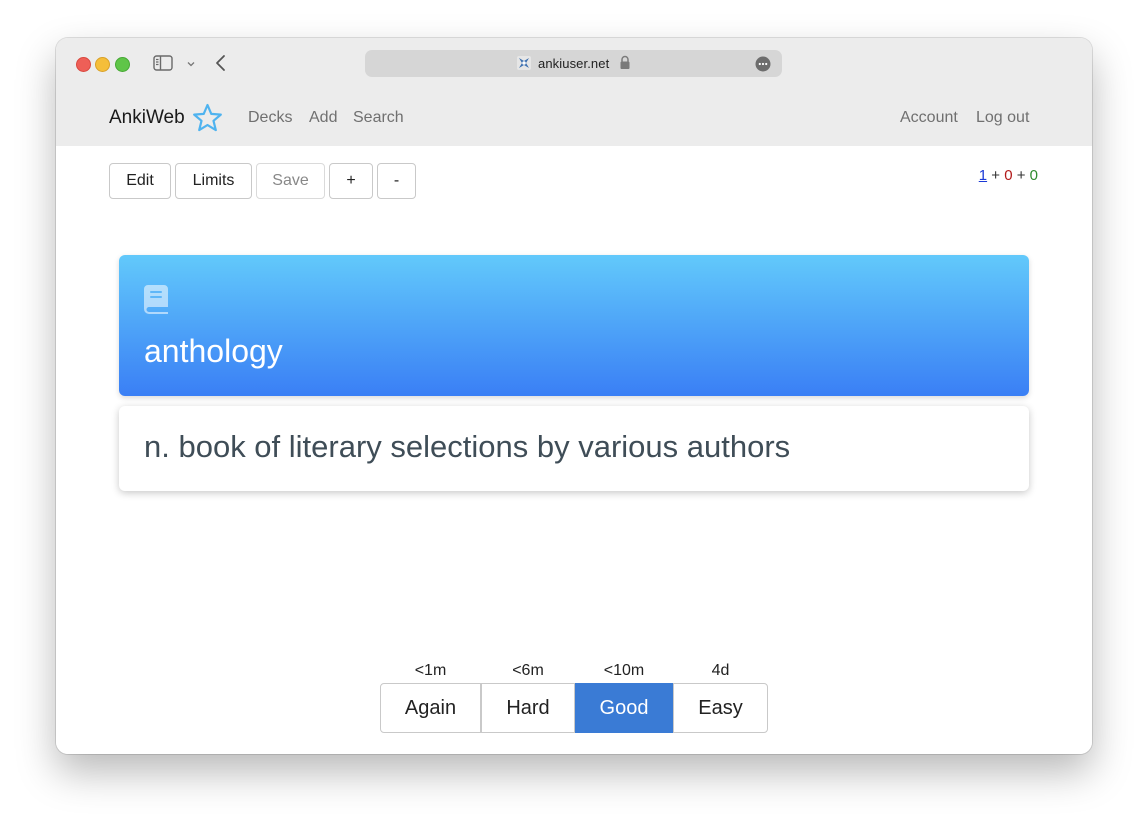  What do you see at coordinates (378, 118) in the screenshot?
I see `nav-search-link: Search` at bounding box center [378, 118].